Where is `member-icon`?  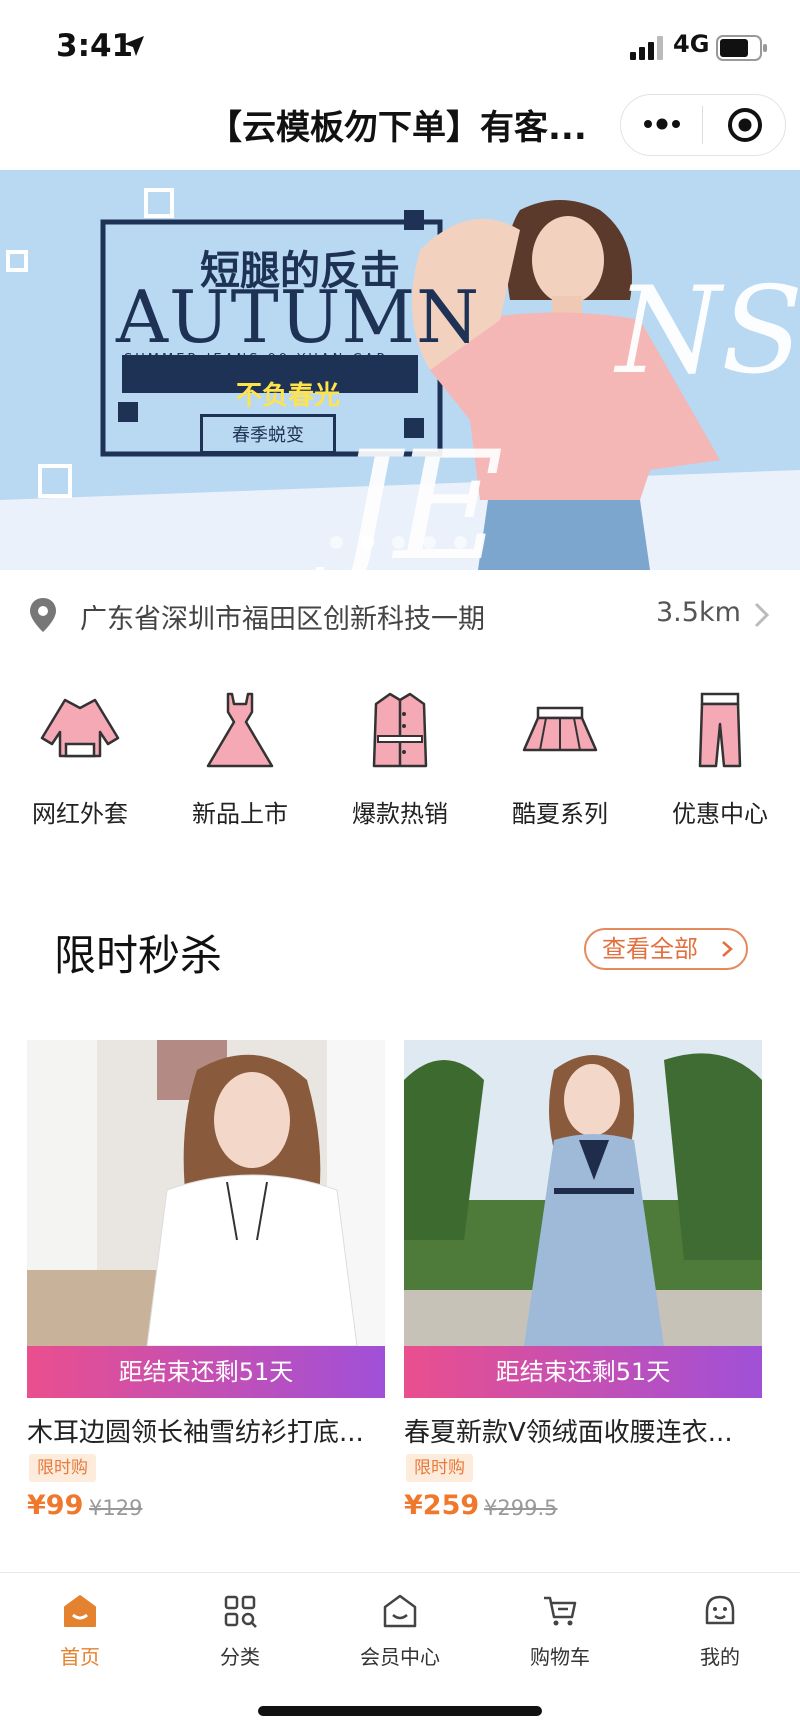
member-icon is located at coordinates (400, 1611).